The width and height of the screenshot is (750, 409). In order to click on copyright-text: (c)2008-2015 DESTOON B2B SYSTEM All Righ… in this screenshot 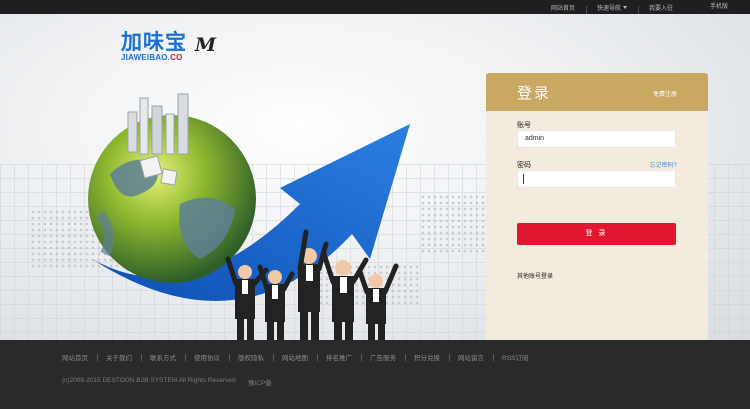, I will do `click(149, 380)`.